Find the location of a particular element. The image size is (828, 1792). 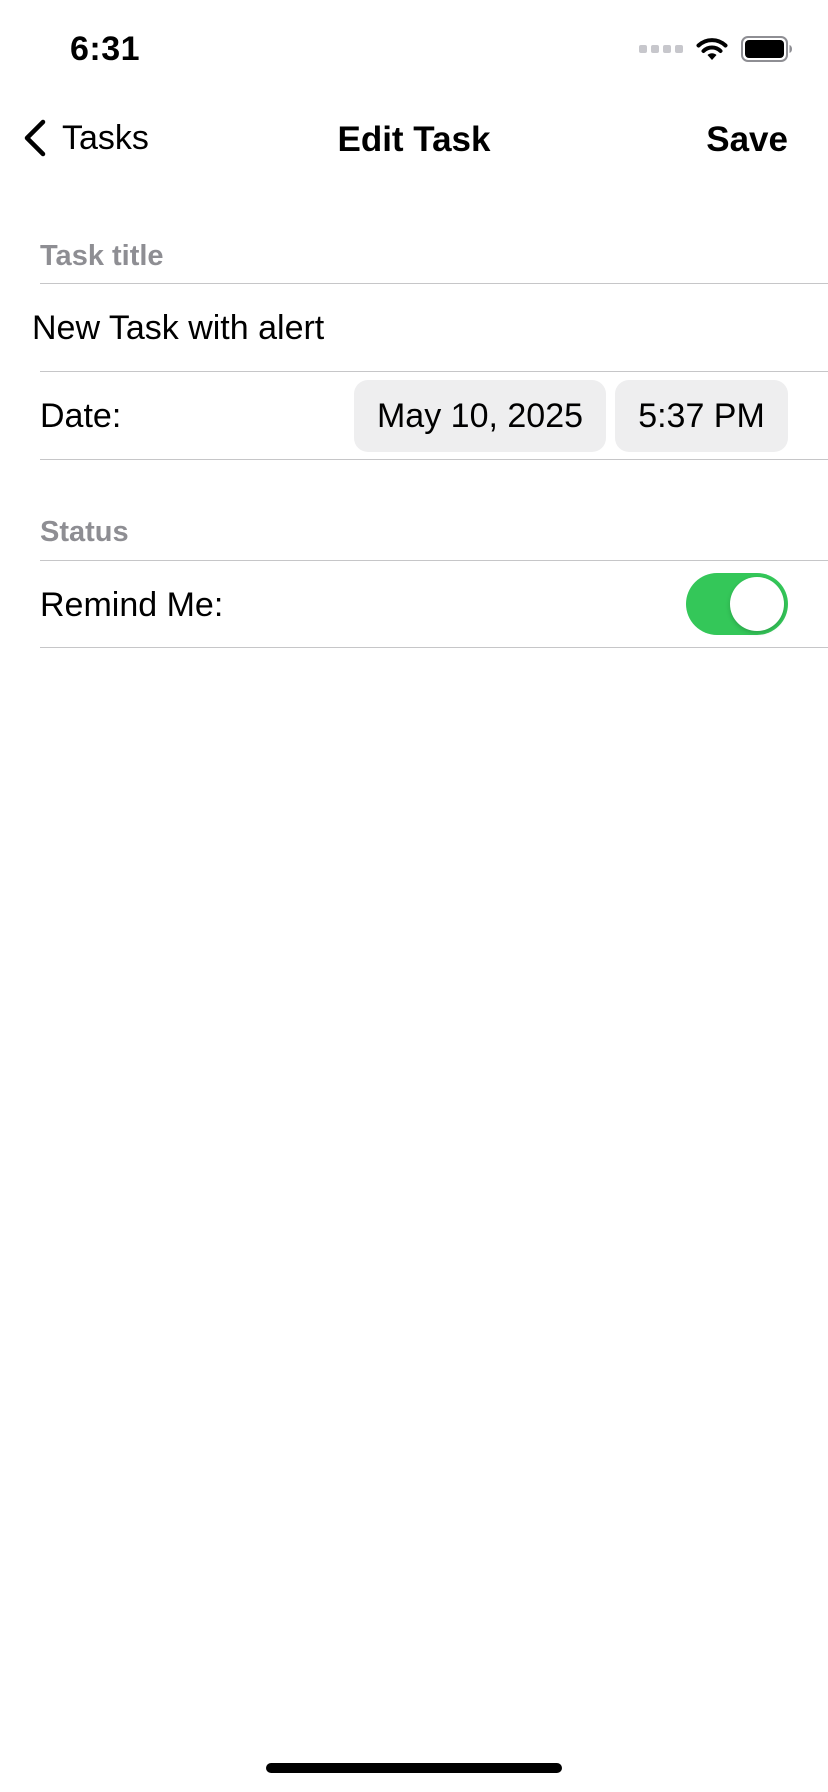

date-picker-button: May 10, 2025 is located at coordinates (480, 416).